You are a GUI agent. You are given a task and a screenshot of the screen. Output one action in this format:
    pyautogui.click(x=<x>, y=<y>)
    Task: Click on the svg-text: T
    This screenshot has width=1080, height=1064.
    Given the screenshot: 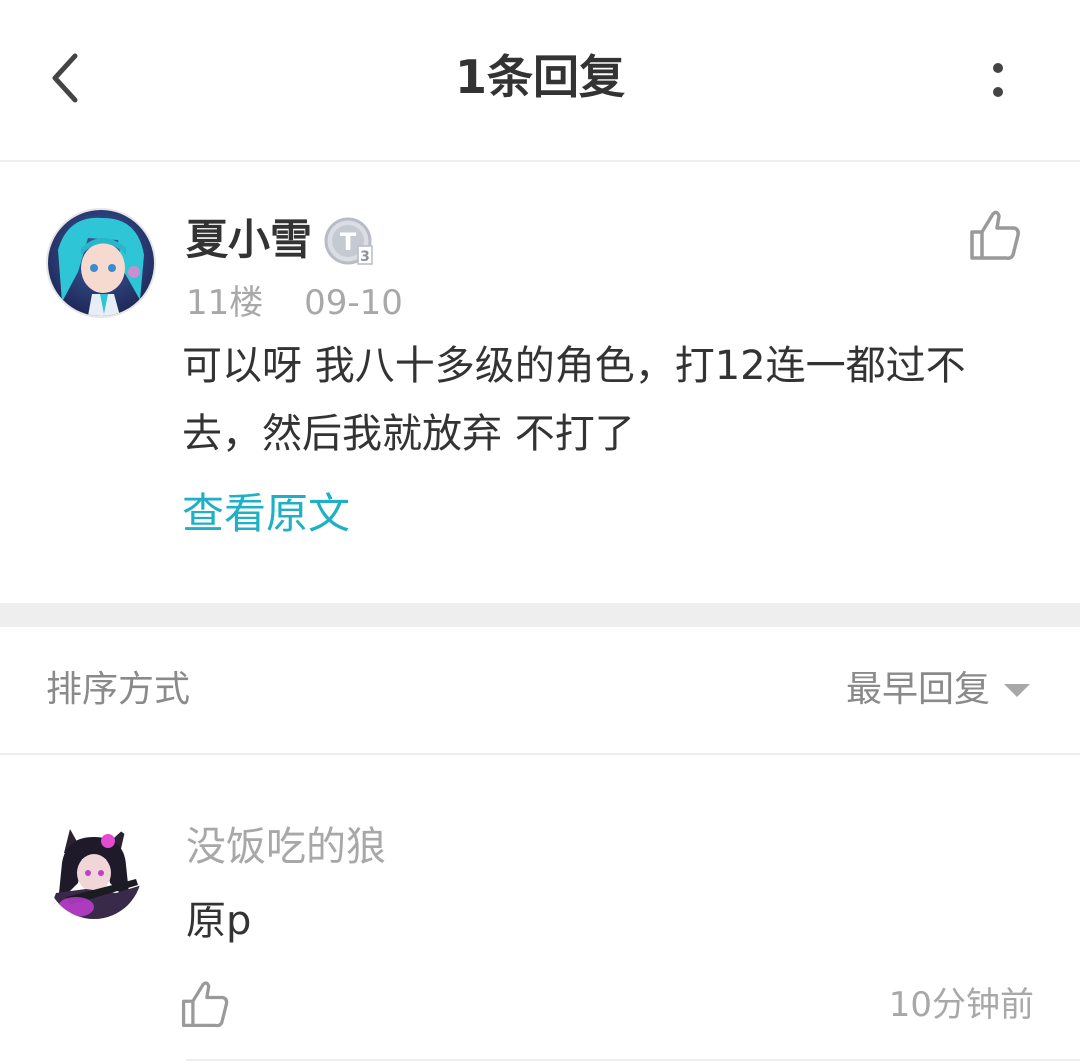 What is the action you would take?
    pyautogui.click(x=348, y=242)
    